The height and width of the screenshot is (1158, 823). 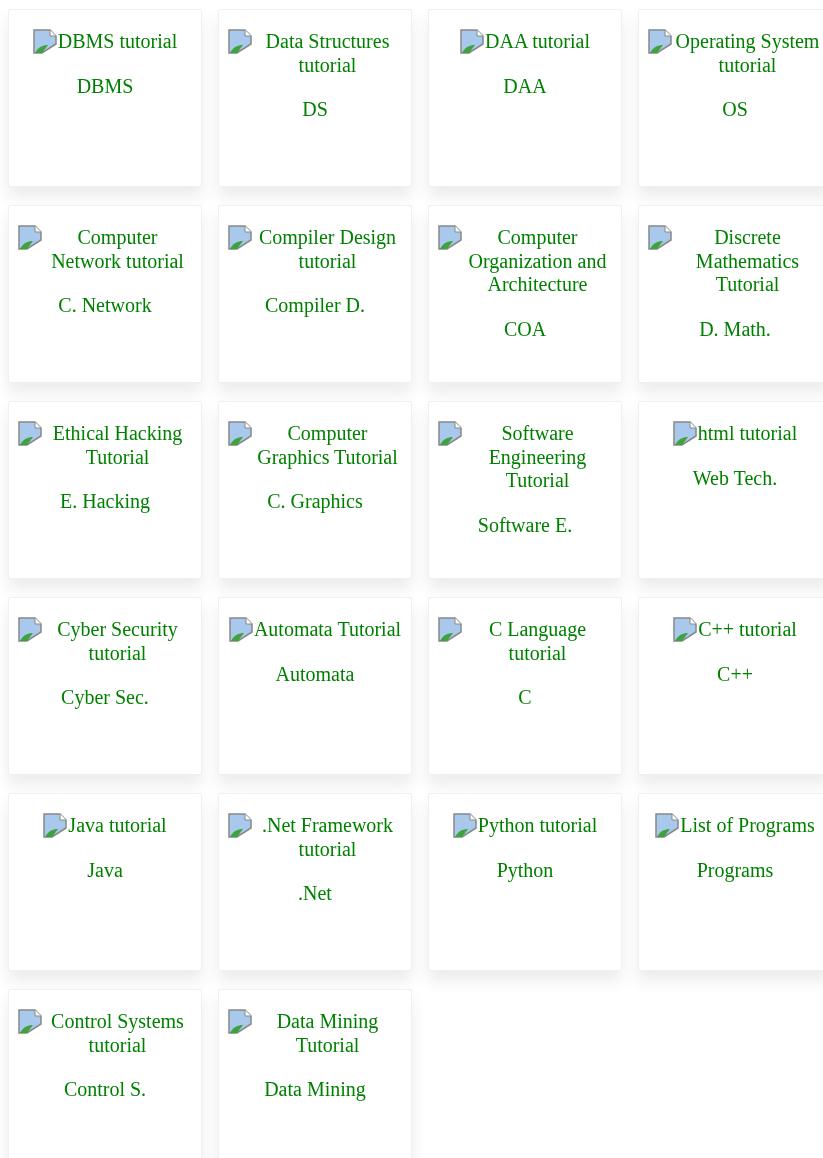 I want to click on tutorial-card: html tutorial Web Tech., so click(x=730, y=490).